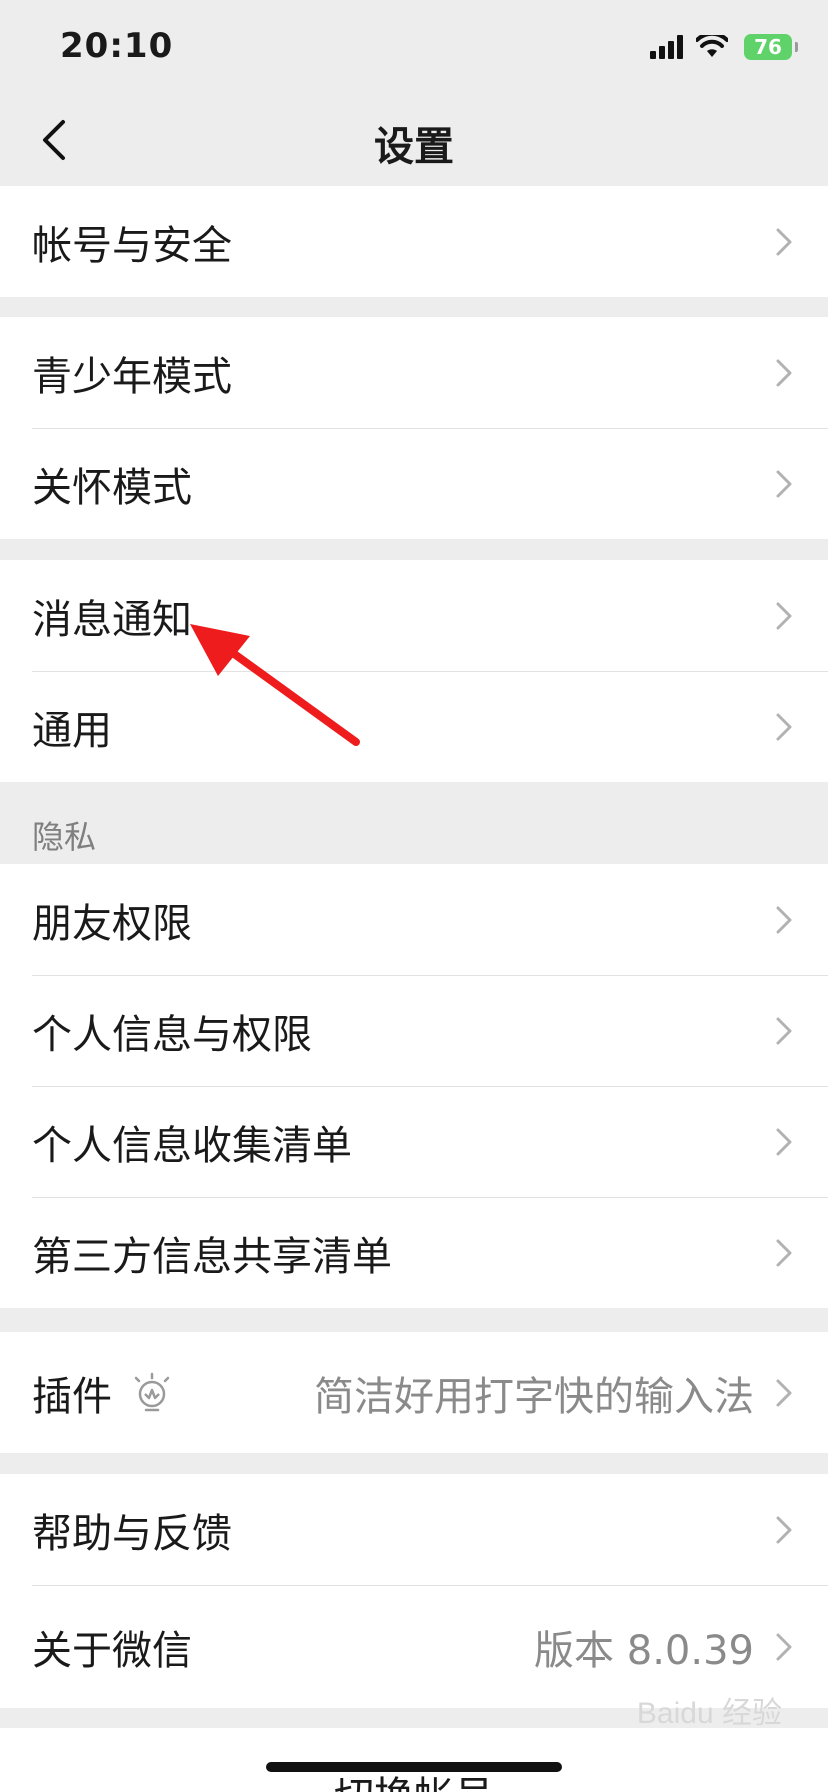 This screenshot has width=828, height=1792. Describe the element at coordinates (112, 487) in the screenshot. I see `row-label: 关怀模式` at that location.